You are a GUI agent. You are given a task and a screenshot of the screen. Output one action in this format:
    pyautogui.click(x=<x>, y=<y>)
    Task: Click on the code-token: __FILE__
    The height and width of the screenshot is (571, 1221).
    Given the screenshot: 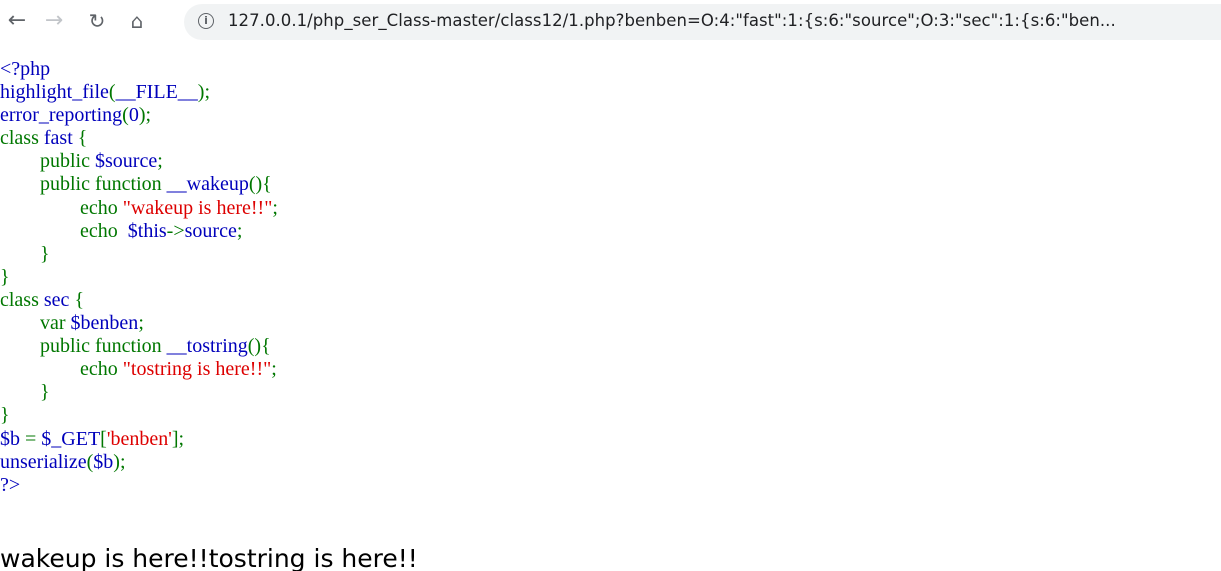 What is the action you would take?
    pyautogui.click(x=156, y=92)
    